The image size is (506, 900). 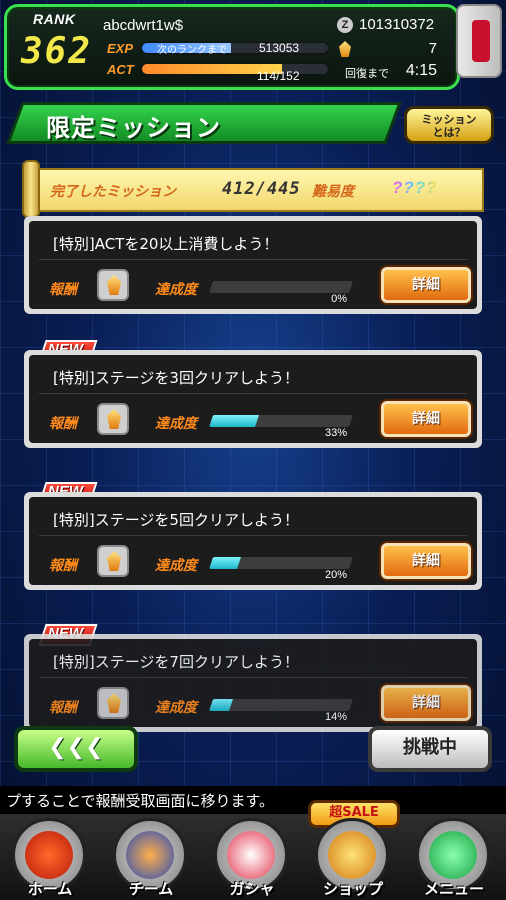 What do you see at coordinates (49, 855) in the screenshot?
I see `home-icon` at bounding box center [49, 855].